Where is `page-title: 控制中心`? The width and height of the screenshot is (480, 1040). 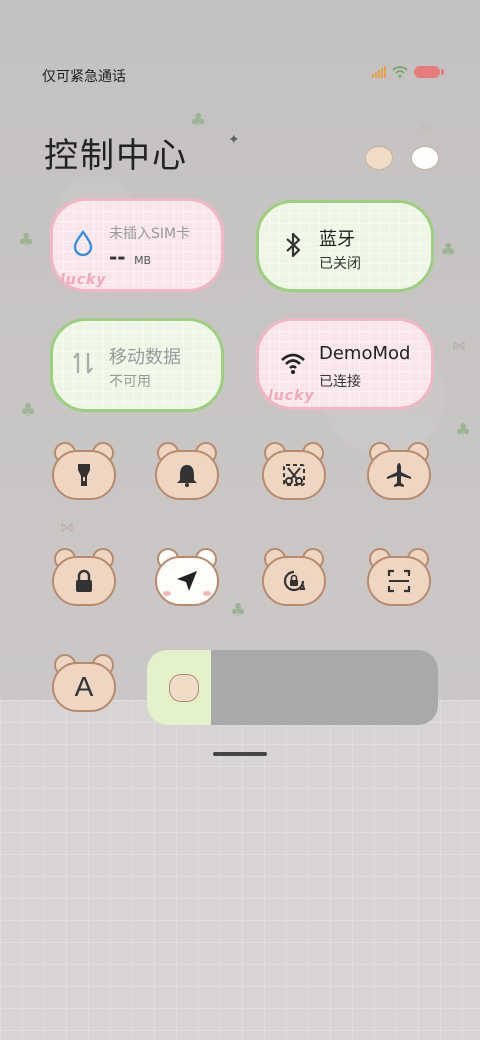 page-title: 控制中心 is located at coordinates (116, 156).